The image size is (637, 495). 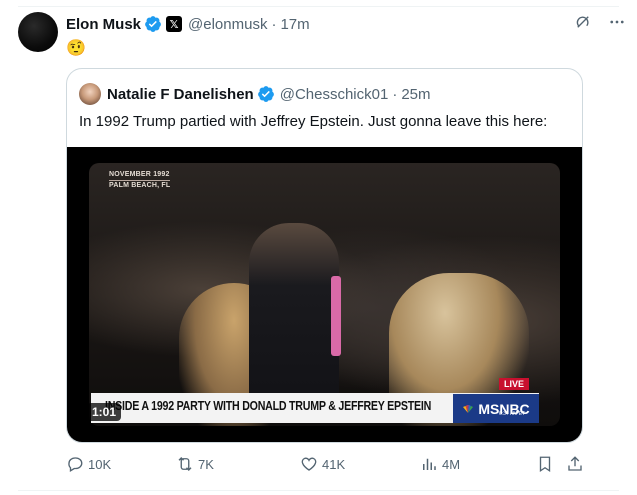 I want to click on tweet-top-actions, so click(x=600, y=22).